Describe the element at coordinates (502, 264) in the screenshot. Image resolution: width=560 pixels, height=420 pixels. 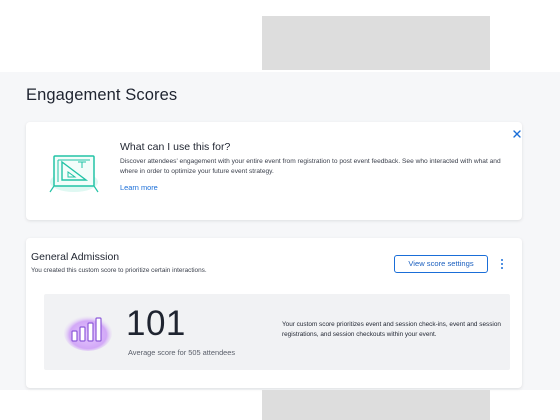
I see `more-vertical-icon` at that location.